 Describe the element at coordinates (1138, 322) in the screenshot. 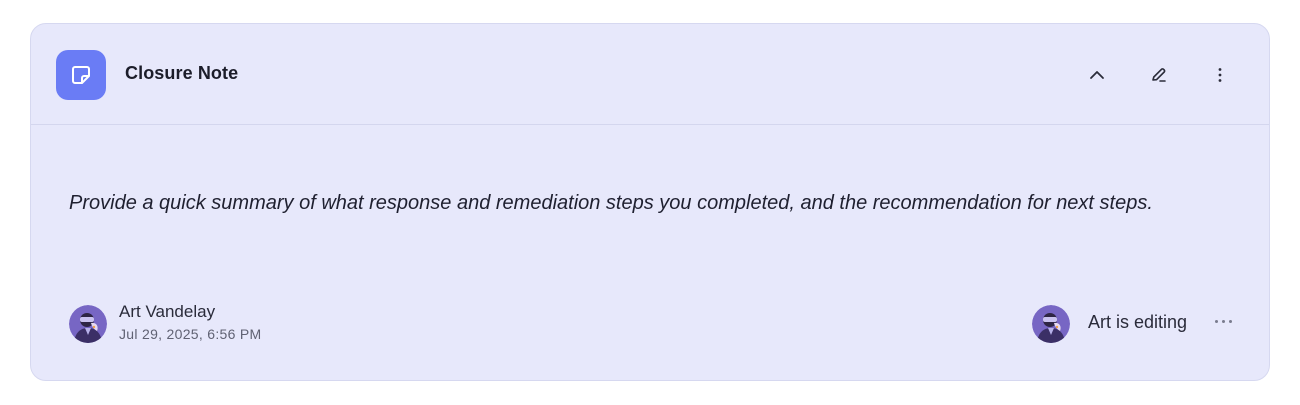

I see `editing-status: Art is editing` at that location.